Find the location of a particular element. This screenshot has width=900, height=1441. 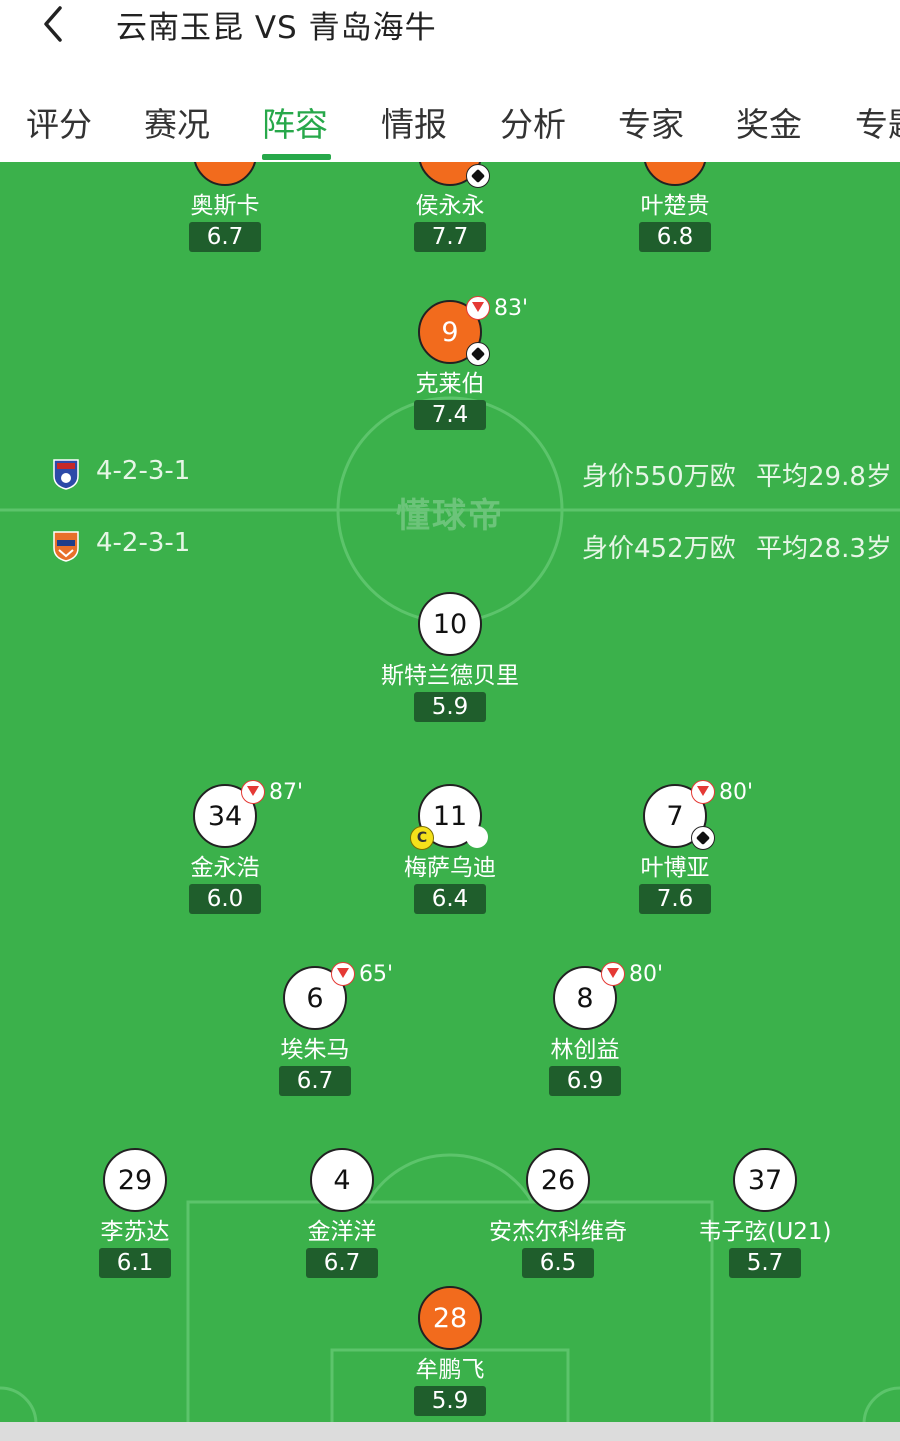

player-name: 金永浩 is located at coordinates (225, 868).